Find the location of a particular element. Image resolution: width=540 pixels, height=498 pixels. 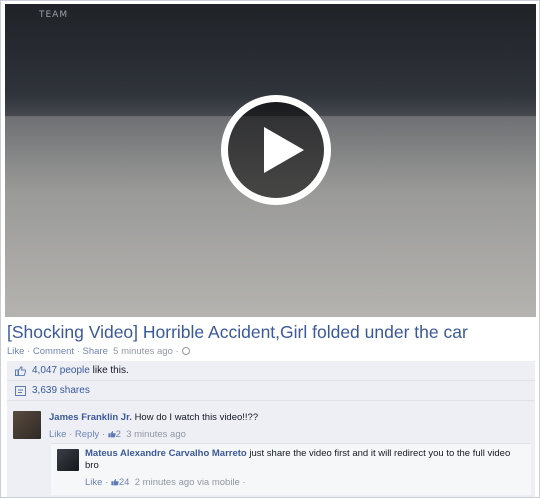

post-actions: Like · Comment · Share 5 minutes ago · is located at coordinates (98, 351).